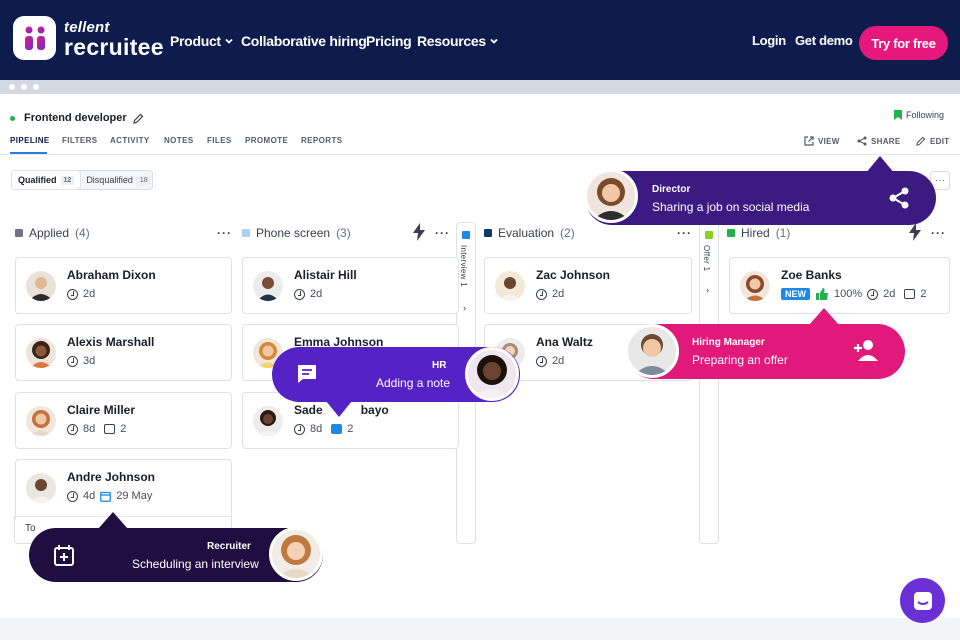 The height and width of the screenshot is (640, 960). I want to click on external-link-icon, so click(809, 141).